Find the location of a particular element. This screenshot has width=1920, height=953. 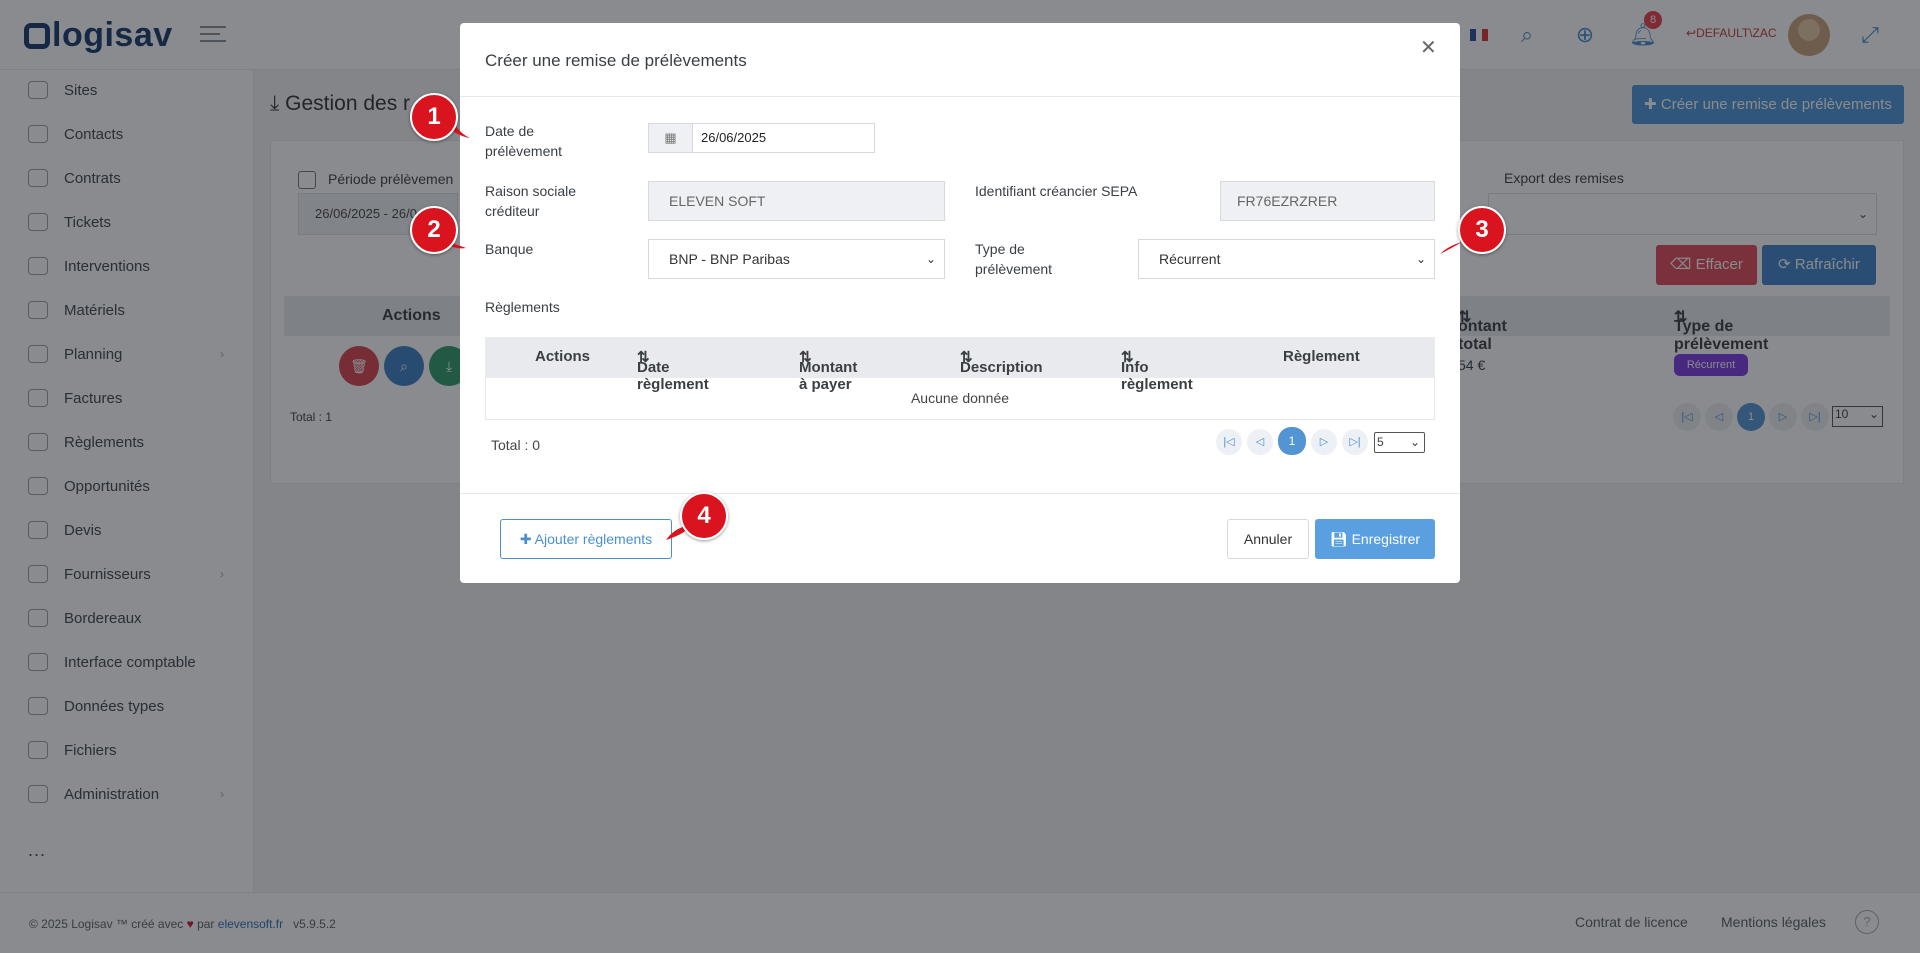

callout-badge-1: 1 is located at coordinates (434, 117).